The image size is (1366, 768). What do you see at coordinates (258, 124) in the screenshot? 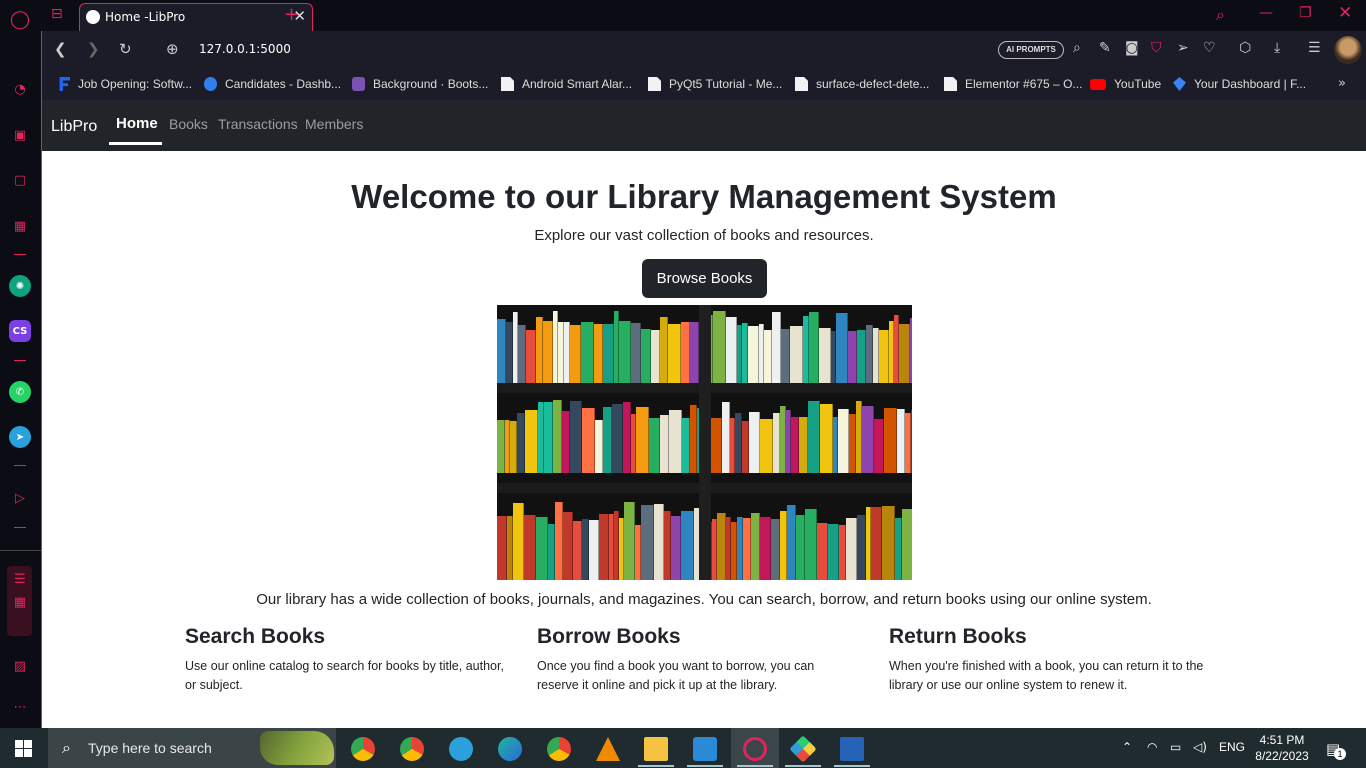
I see `nav-link-transactions: Transactions` at bounding box center [258, 124].